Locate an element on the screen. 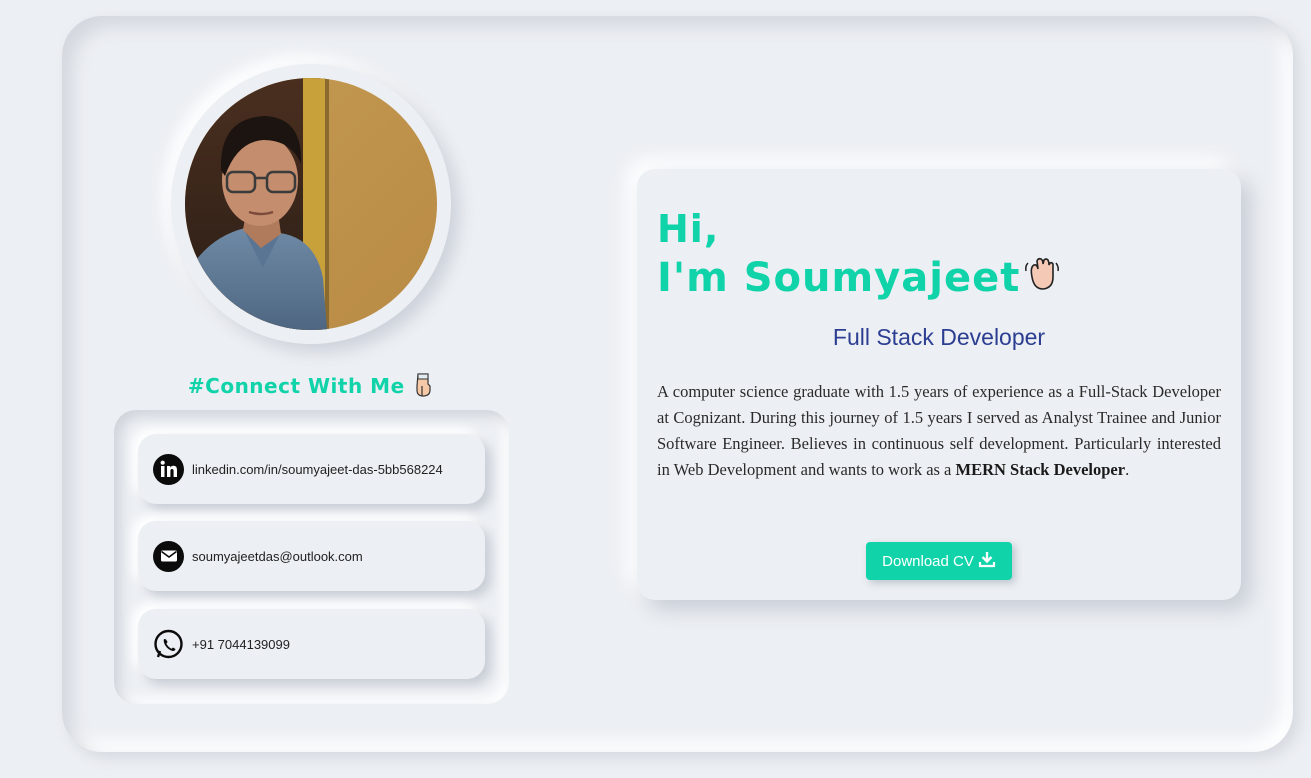  contact-email-label: soumyajeetdas@outlook.com is located at coordinates (277, 556).